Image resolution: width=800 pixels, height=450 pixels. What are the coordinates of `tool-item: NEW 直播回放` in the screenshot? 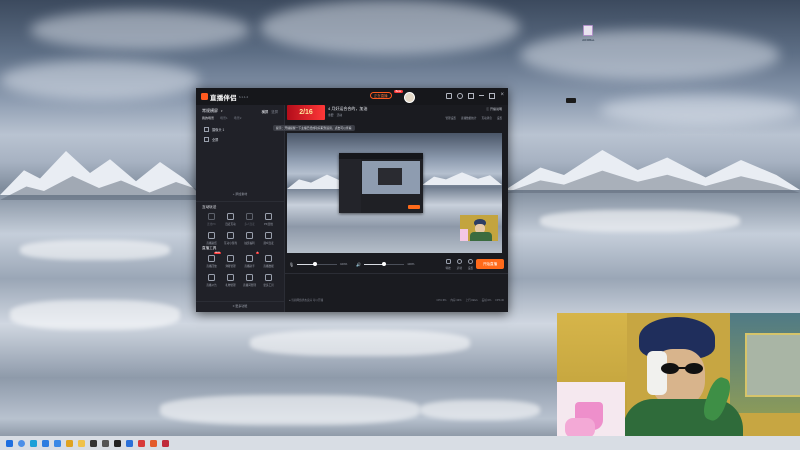 It's located at (211, 260).